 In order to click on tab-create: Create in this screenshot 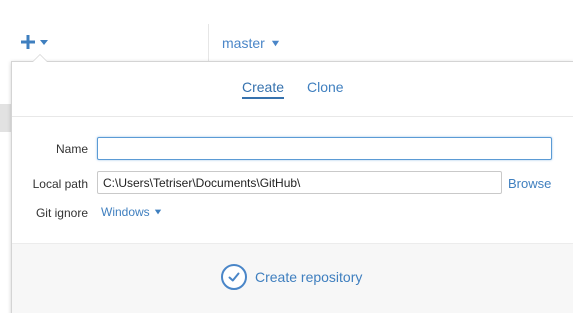, I will do `click(263, 89)`.